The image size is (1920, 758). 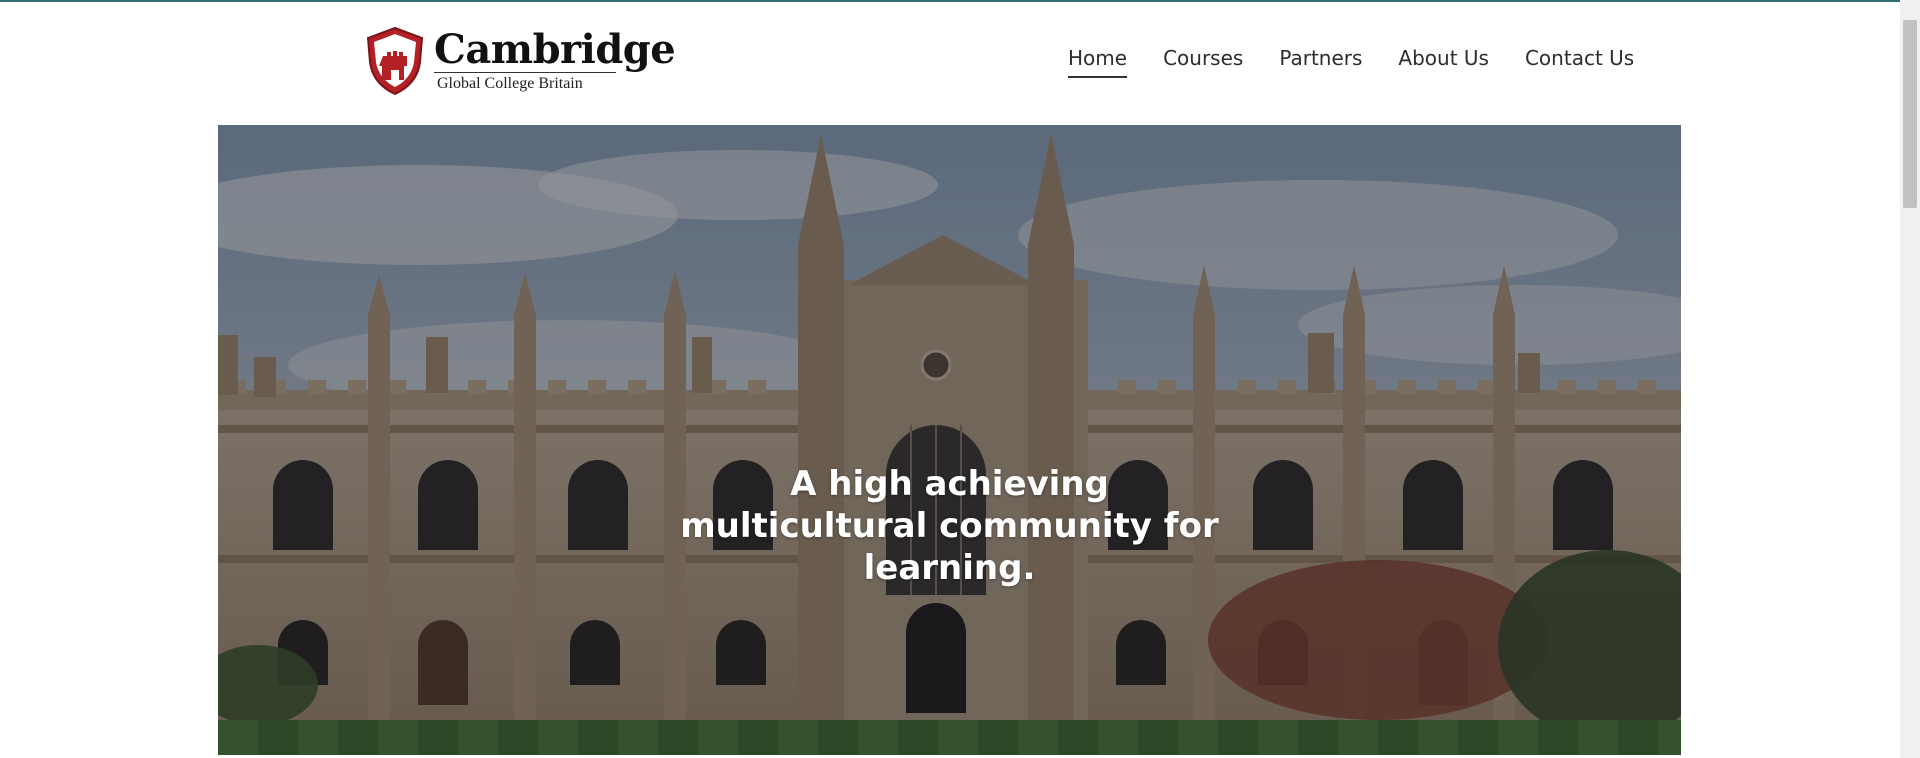 I want to click on nav-partners: Partners, so click(x=1320, y=62).